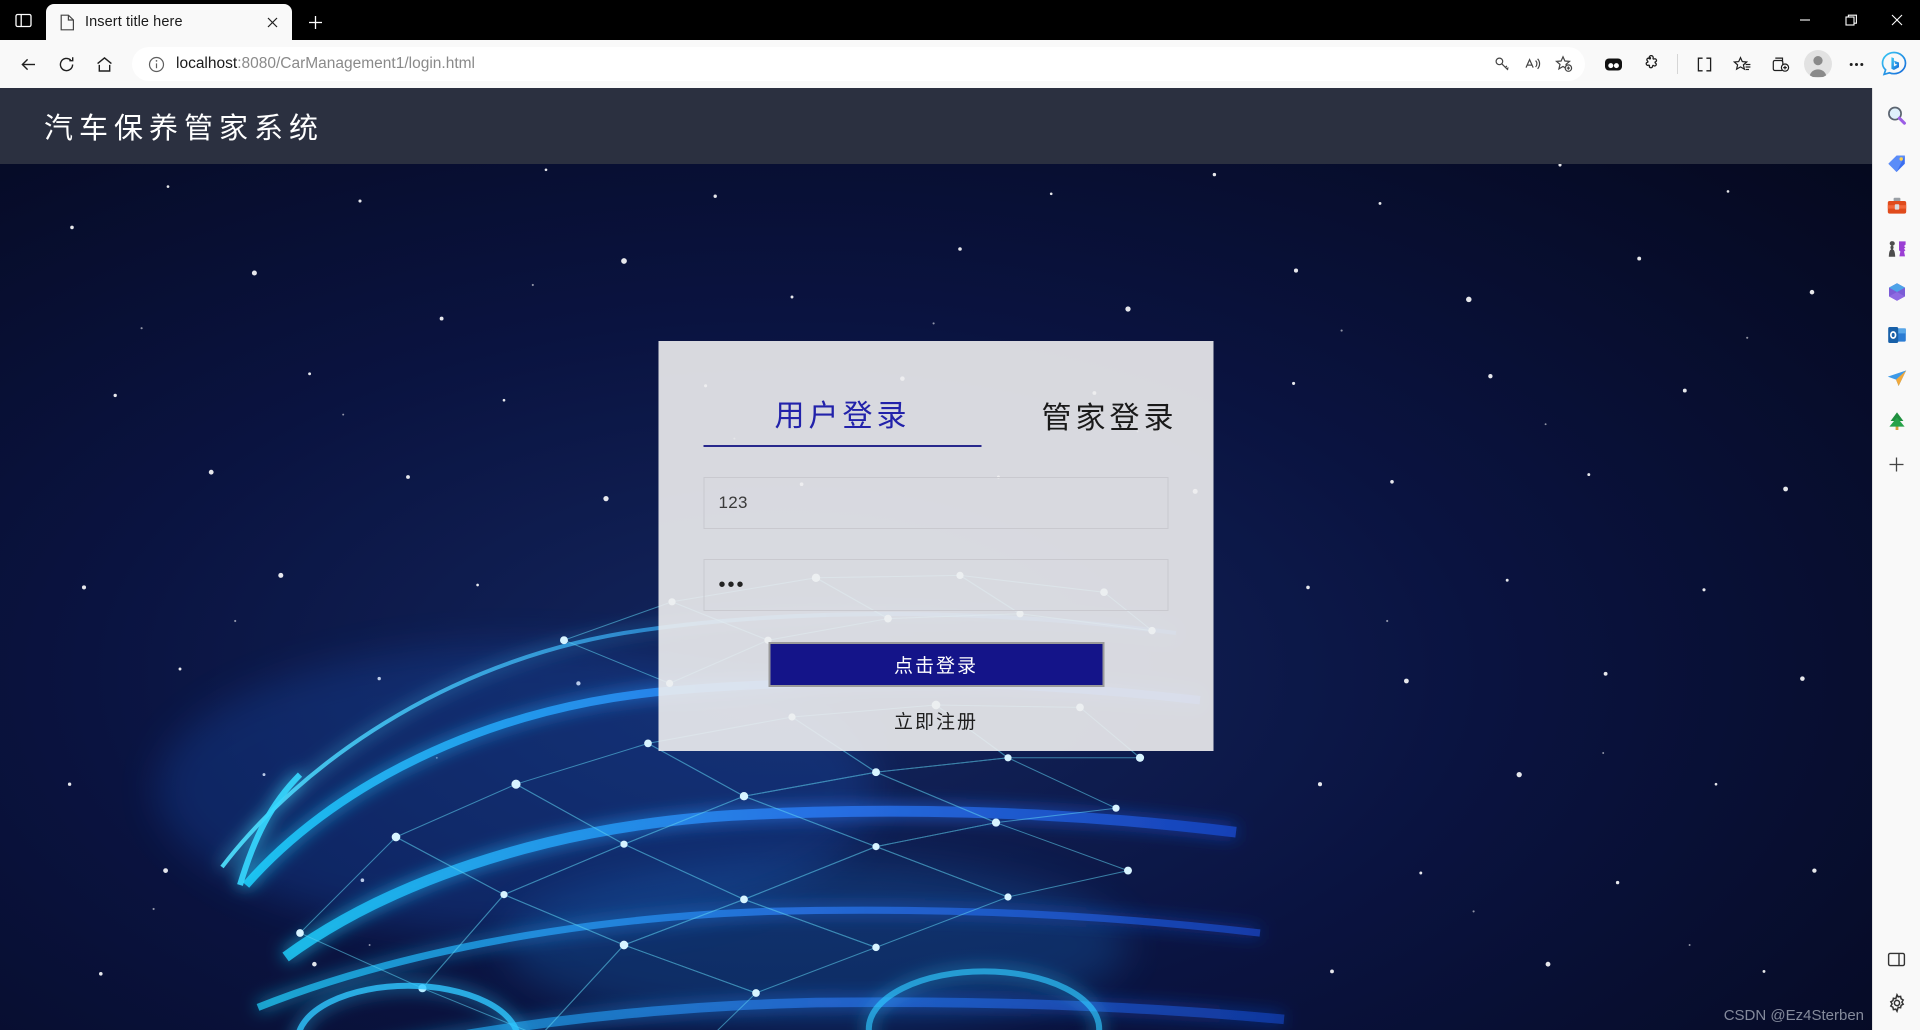 The image size is (1920, 1030). I want to click on address-bar-actions, so click(1533, 64).